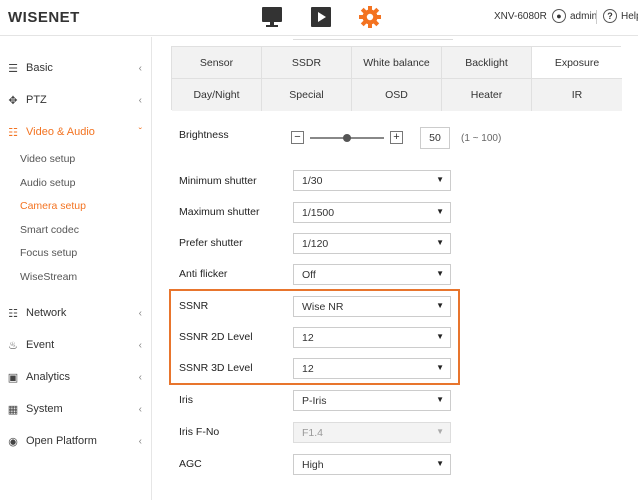 This screenshot has height=500, width=638. I want to click on playback-icon, so click(321, 17).